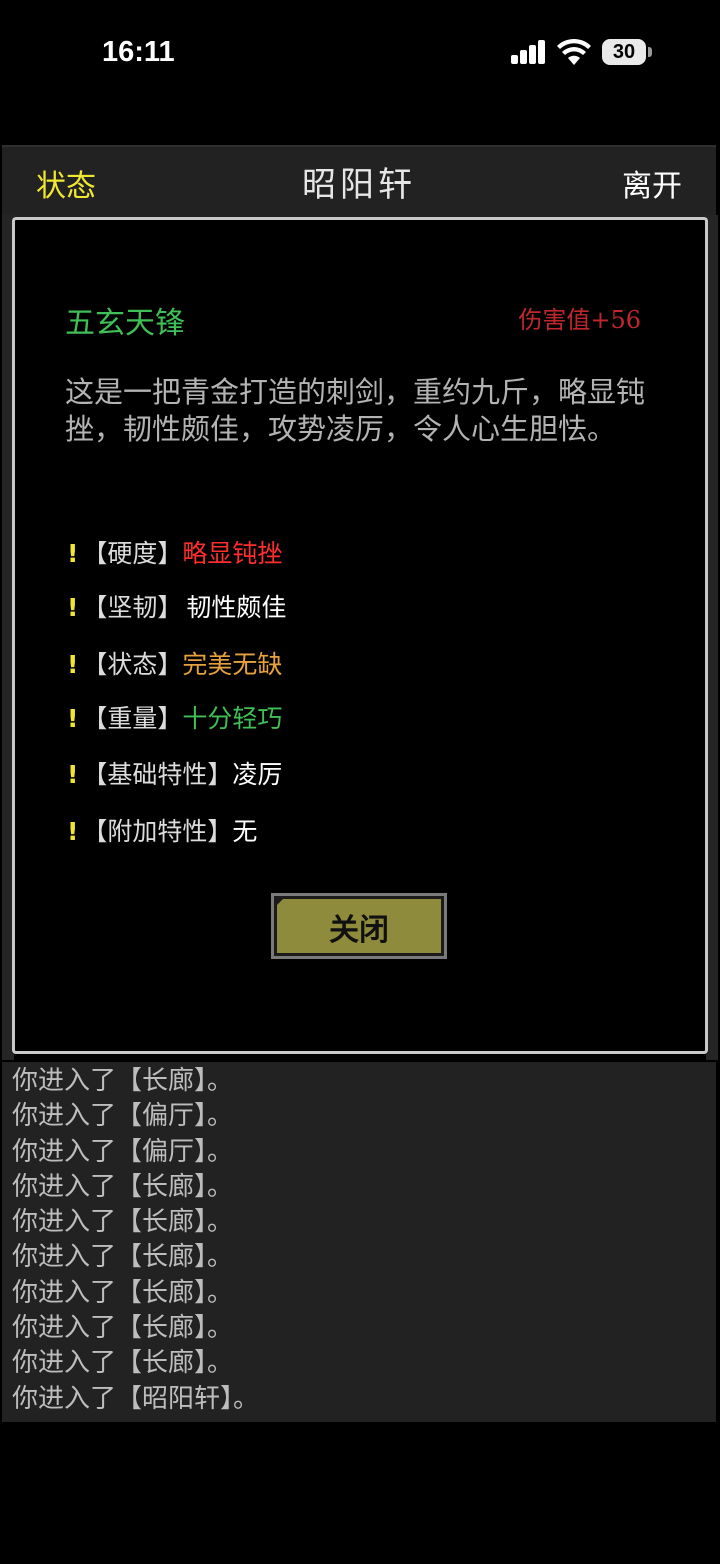  I want to click on attribute-value: 略显钝挫, so click(232, 553).